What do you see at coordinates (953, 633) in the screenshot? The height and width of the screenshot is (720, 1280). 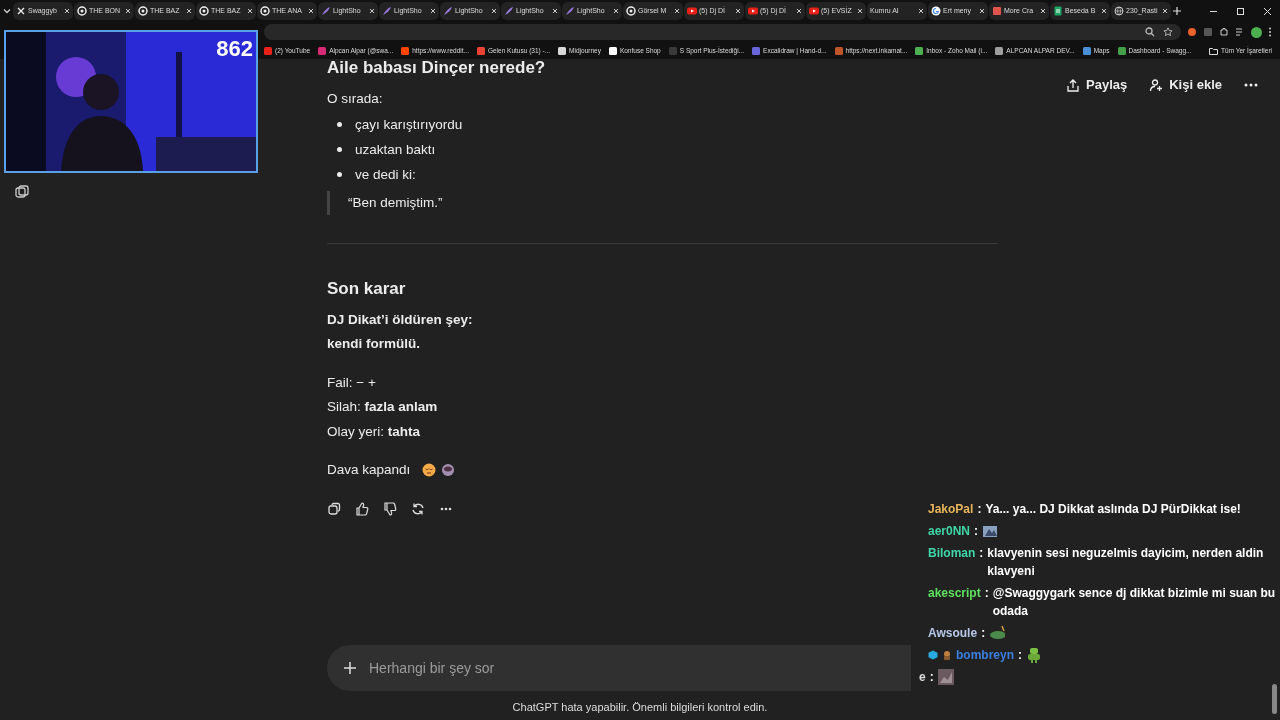 I see `chat-username: Awsoule` at bounding box center [953, 633].